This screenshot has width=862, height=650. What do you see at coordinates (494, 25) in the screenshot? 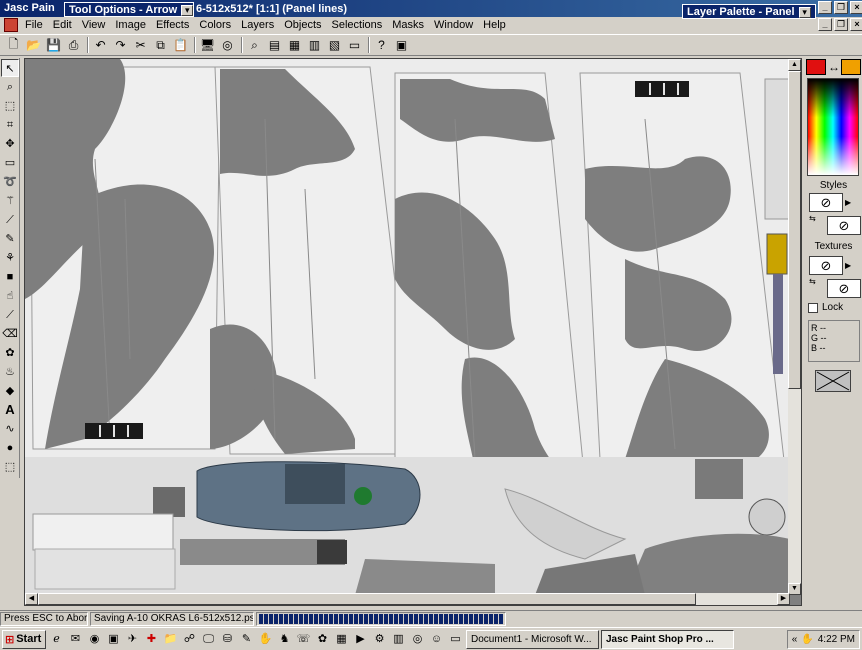
I see `menu-help: Help` at bounding box center [494, 25].